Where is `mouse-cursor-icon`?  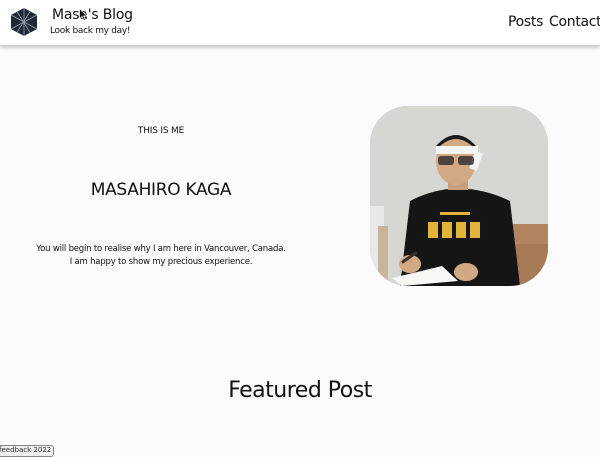 mouse-cursor-icon is located at coordinates (83, 14).